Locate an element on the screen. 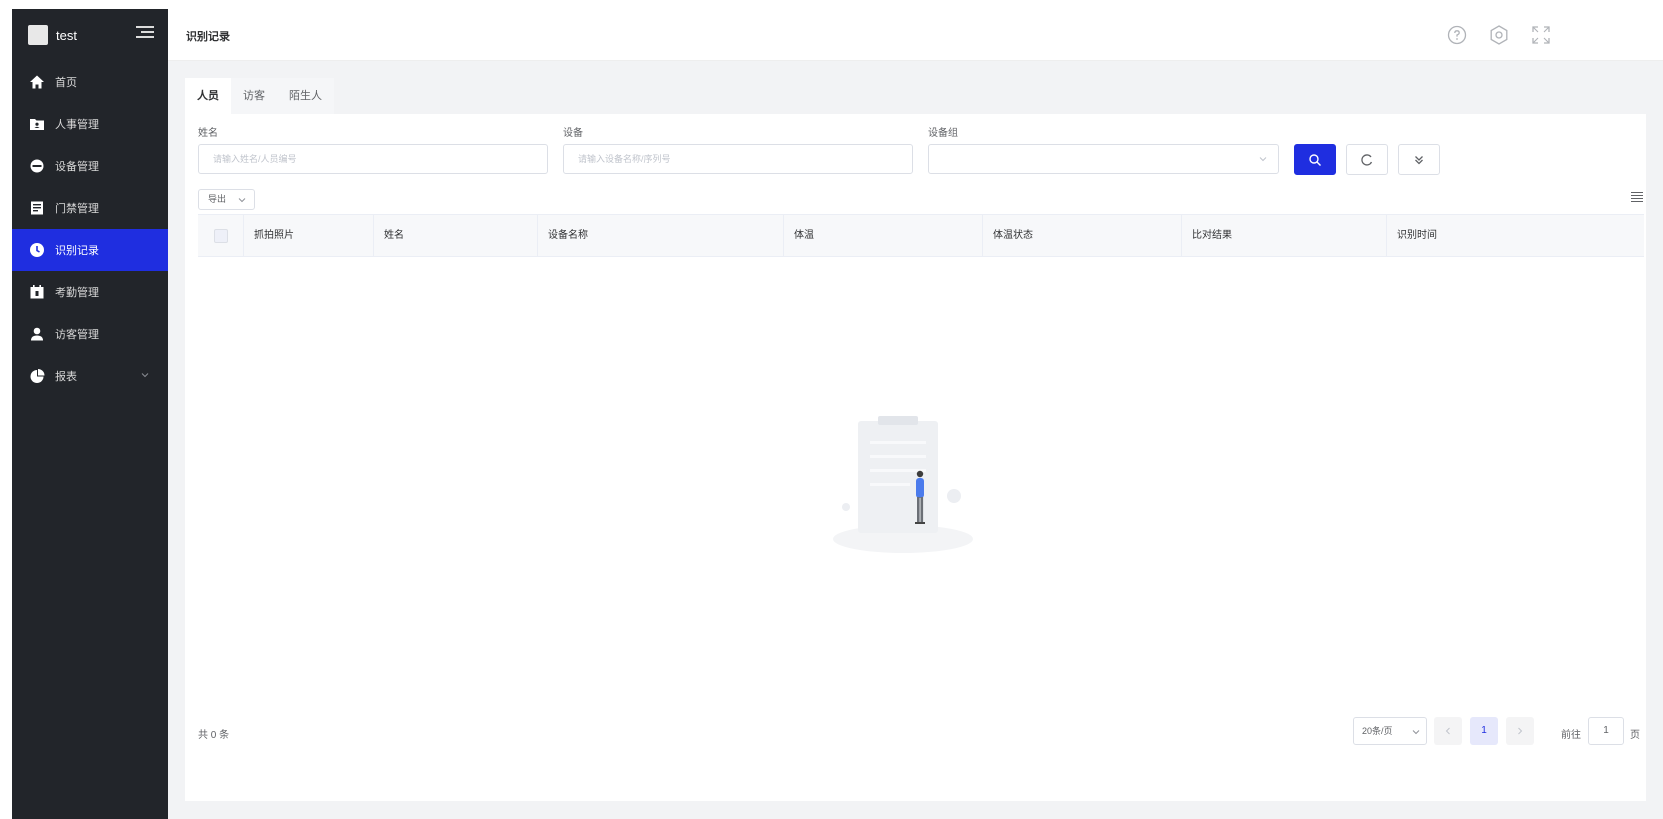 The height and width of the screenshot is (819, 1663). pie-chart-icon is located at coordinates (37, 376).